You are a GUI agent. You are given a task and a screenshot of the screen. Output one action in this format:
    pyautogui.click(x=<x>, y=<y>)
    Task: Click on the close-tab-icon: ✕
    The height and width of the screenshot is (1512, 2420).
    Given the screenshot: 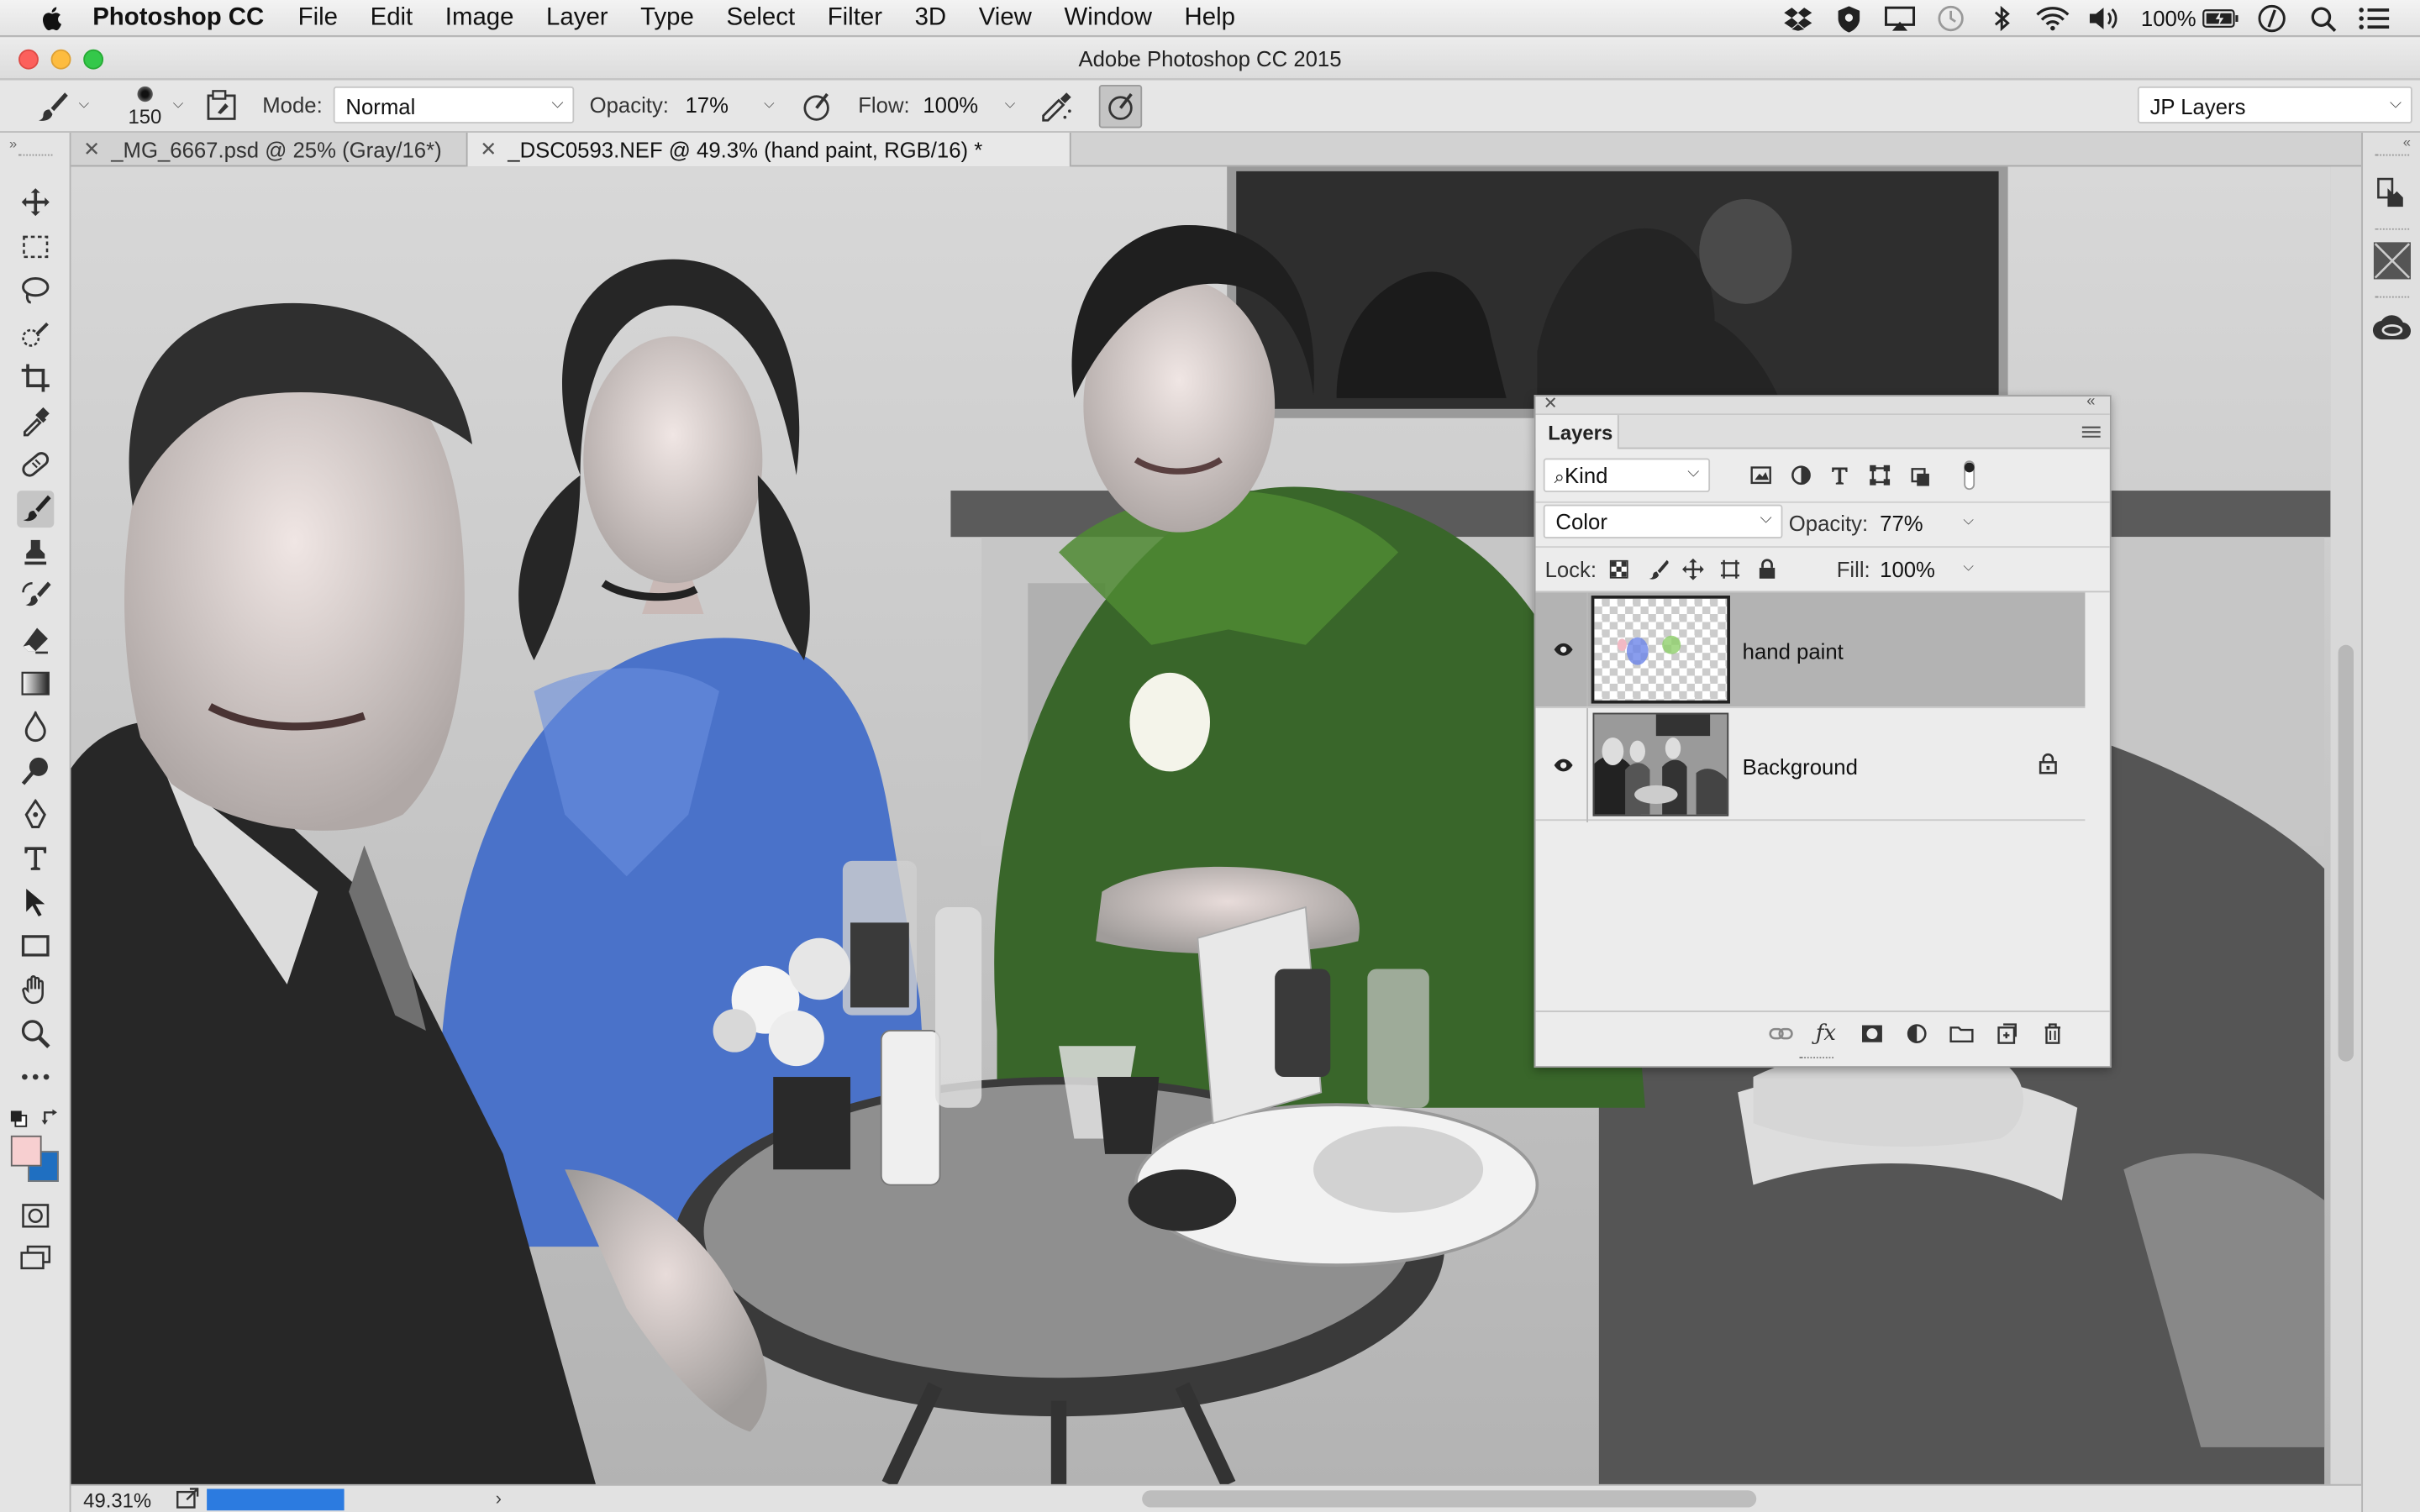 What is the action you would take?
    pyautogui.click(x=92, y=149)
    